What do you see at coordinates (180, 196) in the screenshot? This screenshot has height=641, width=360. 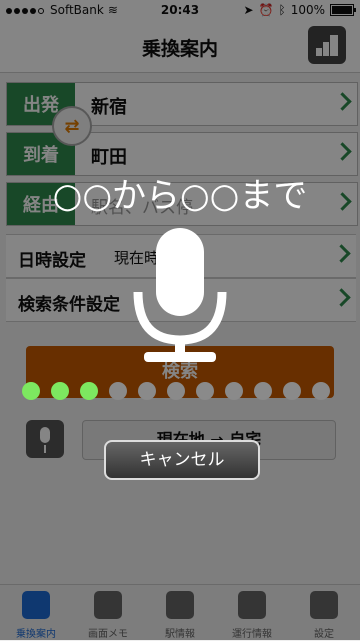 I see `voice-prompt: ○○から○○まで` at bounding box center [180, 196].